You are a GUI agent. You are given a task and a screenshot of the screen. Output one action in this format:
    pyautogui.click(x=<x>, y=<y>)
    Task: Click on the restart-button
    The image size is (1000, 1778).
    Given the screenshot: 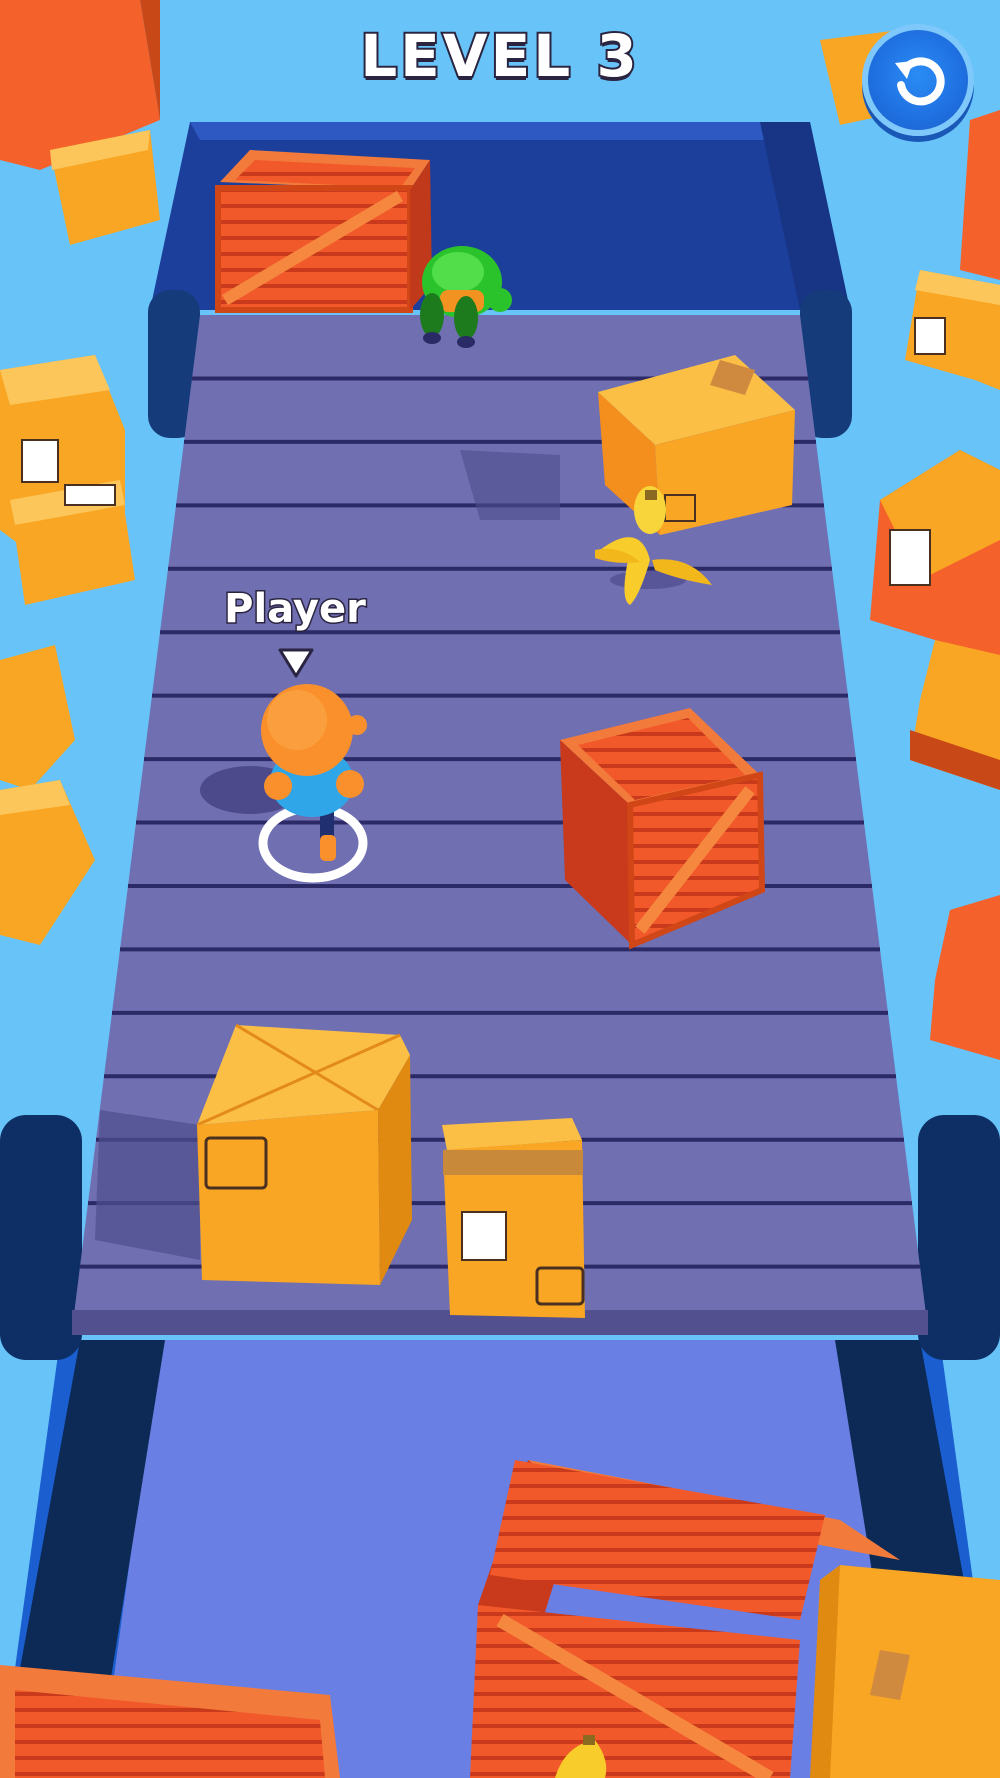 What is the action you would take?
    pyautogui.click(x=918, y=80)
    